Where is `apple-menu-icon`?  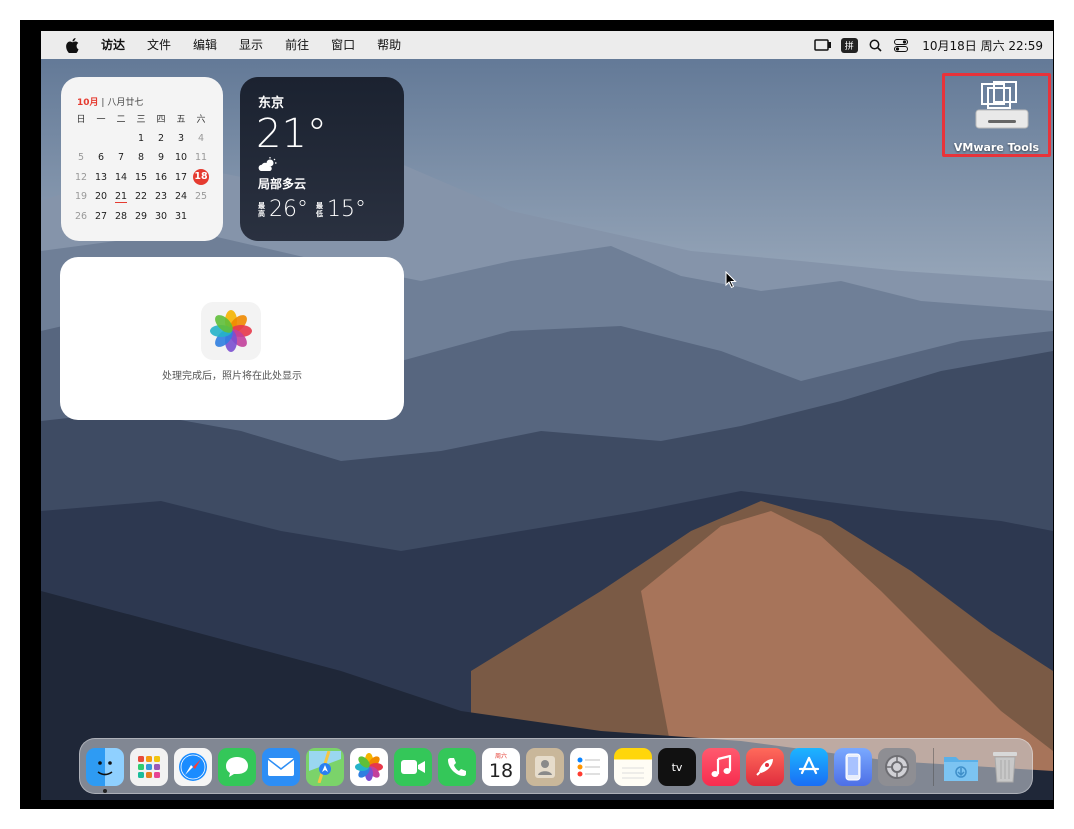 apple-menu-icon is located at coordinates (72, 45).